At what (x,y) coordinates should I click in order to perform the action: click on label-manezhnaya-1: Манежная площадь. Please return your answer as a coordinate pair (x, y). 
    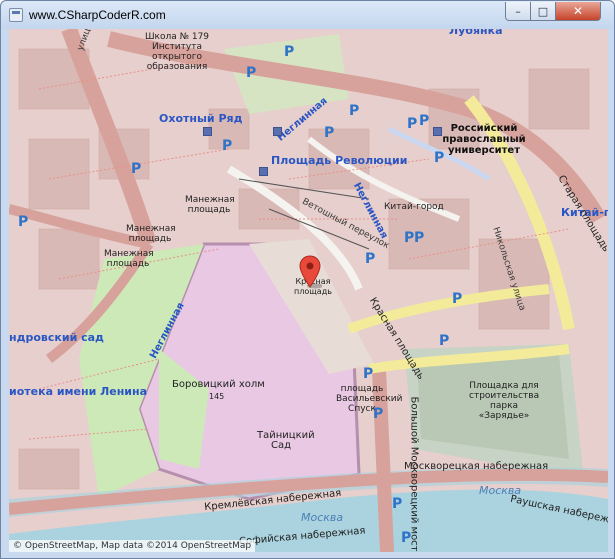
    Looking at the image, I should click on (210, 205).